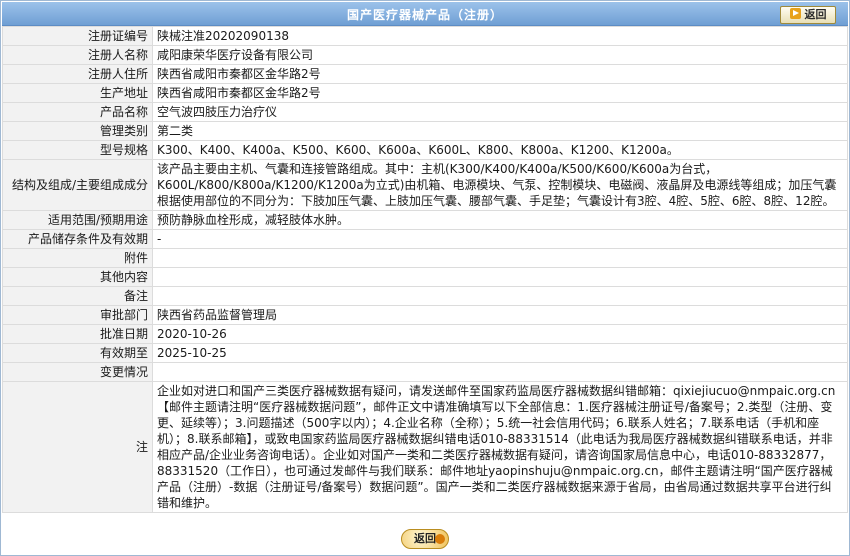  I want to click on field-label: 附件, so click(77, 258).